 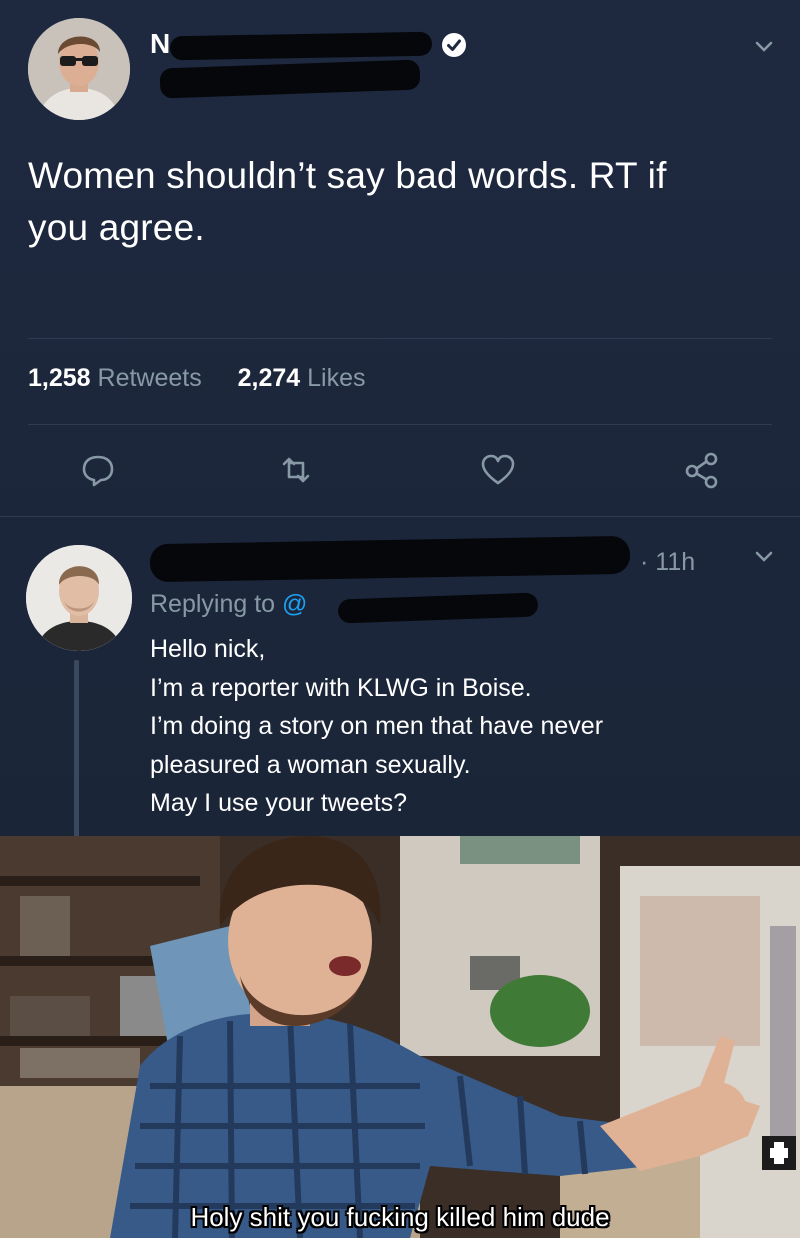 What do you see at coordinates (336, 378) in the screenshot?
I see `likes-label: Likes` at bounding box center [336, 378].